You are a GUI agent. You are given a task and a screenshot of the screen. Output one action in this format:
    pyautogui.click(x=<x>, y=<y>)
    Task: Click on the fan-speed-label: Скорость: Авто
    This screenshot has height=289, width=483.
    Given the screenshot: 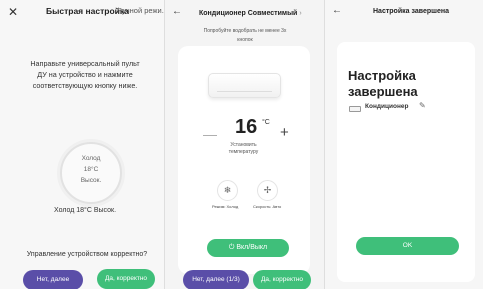 What is the action you would take?
    pyautogui.click(x=267, y=206)
    